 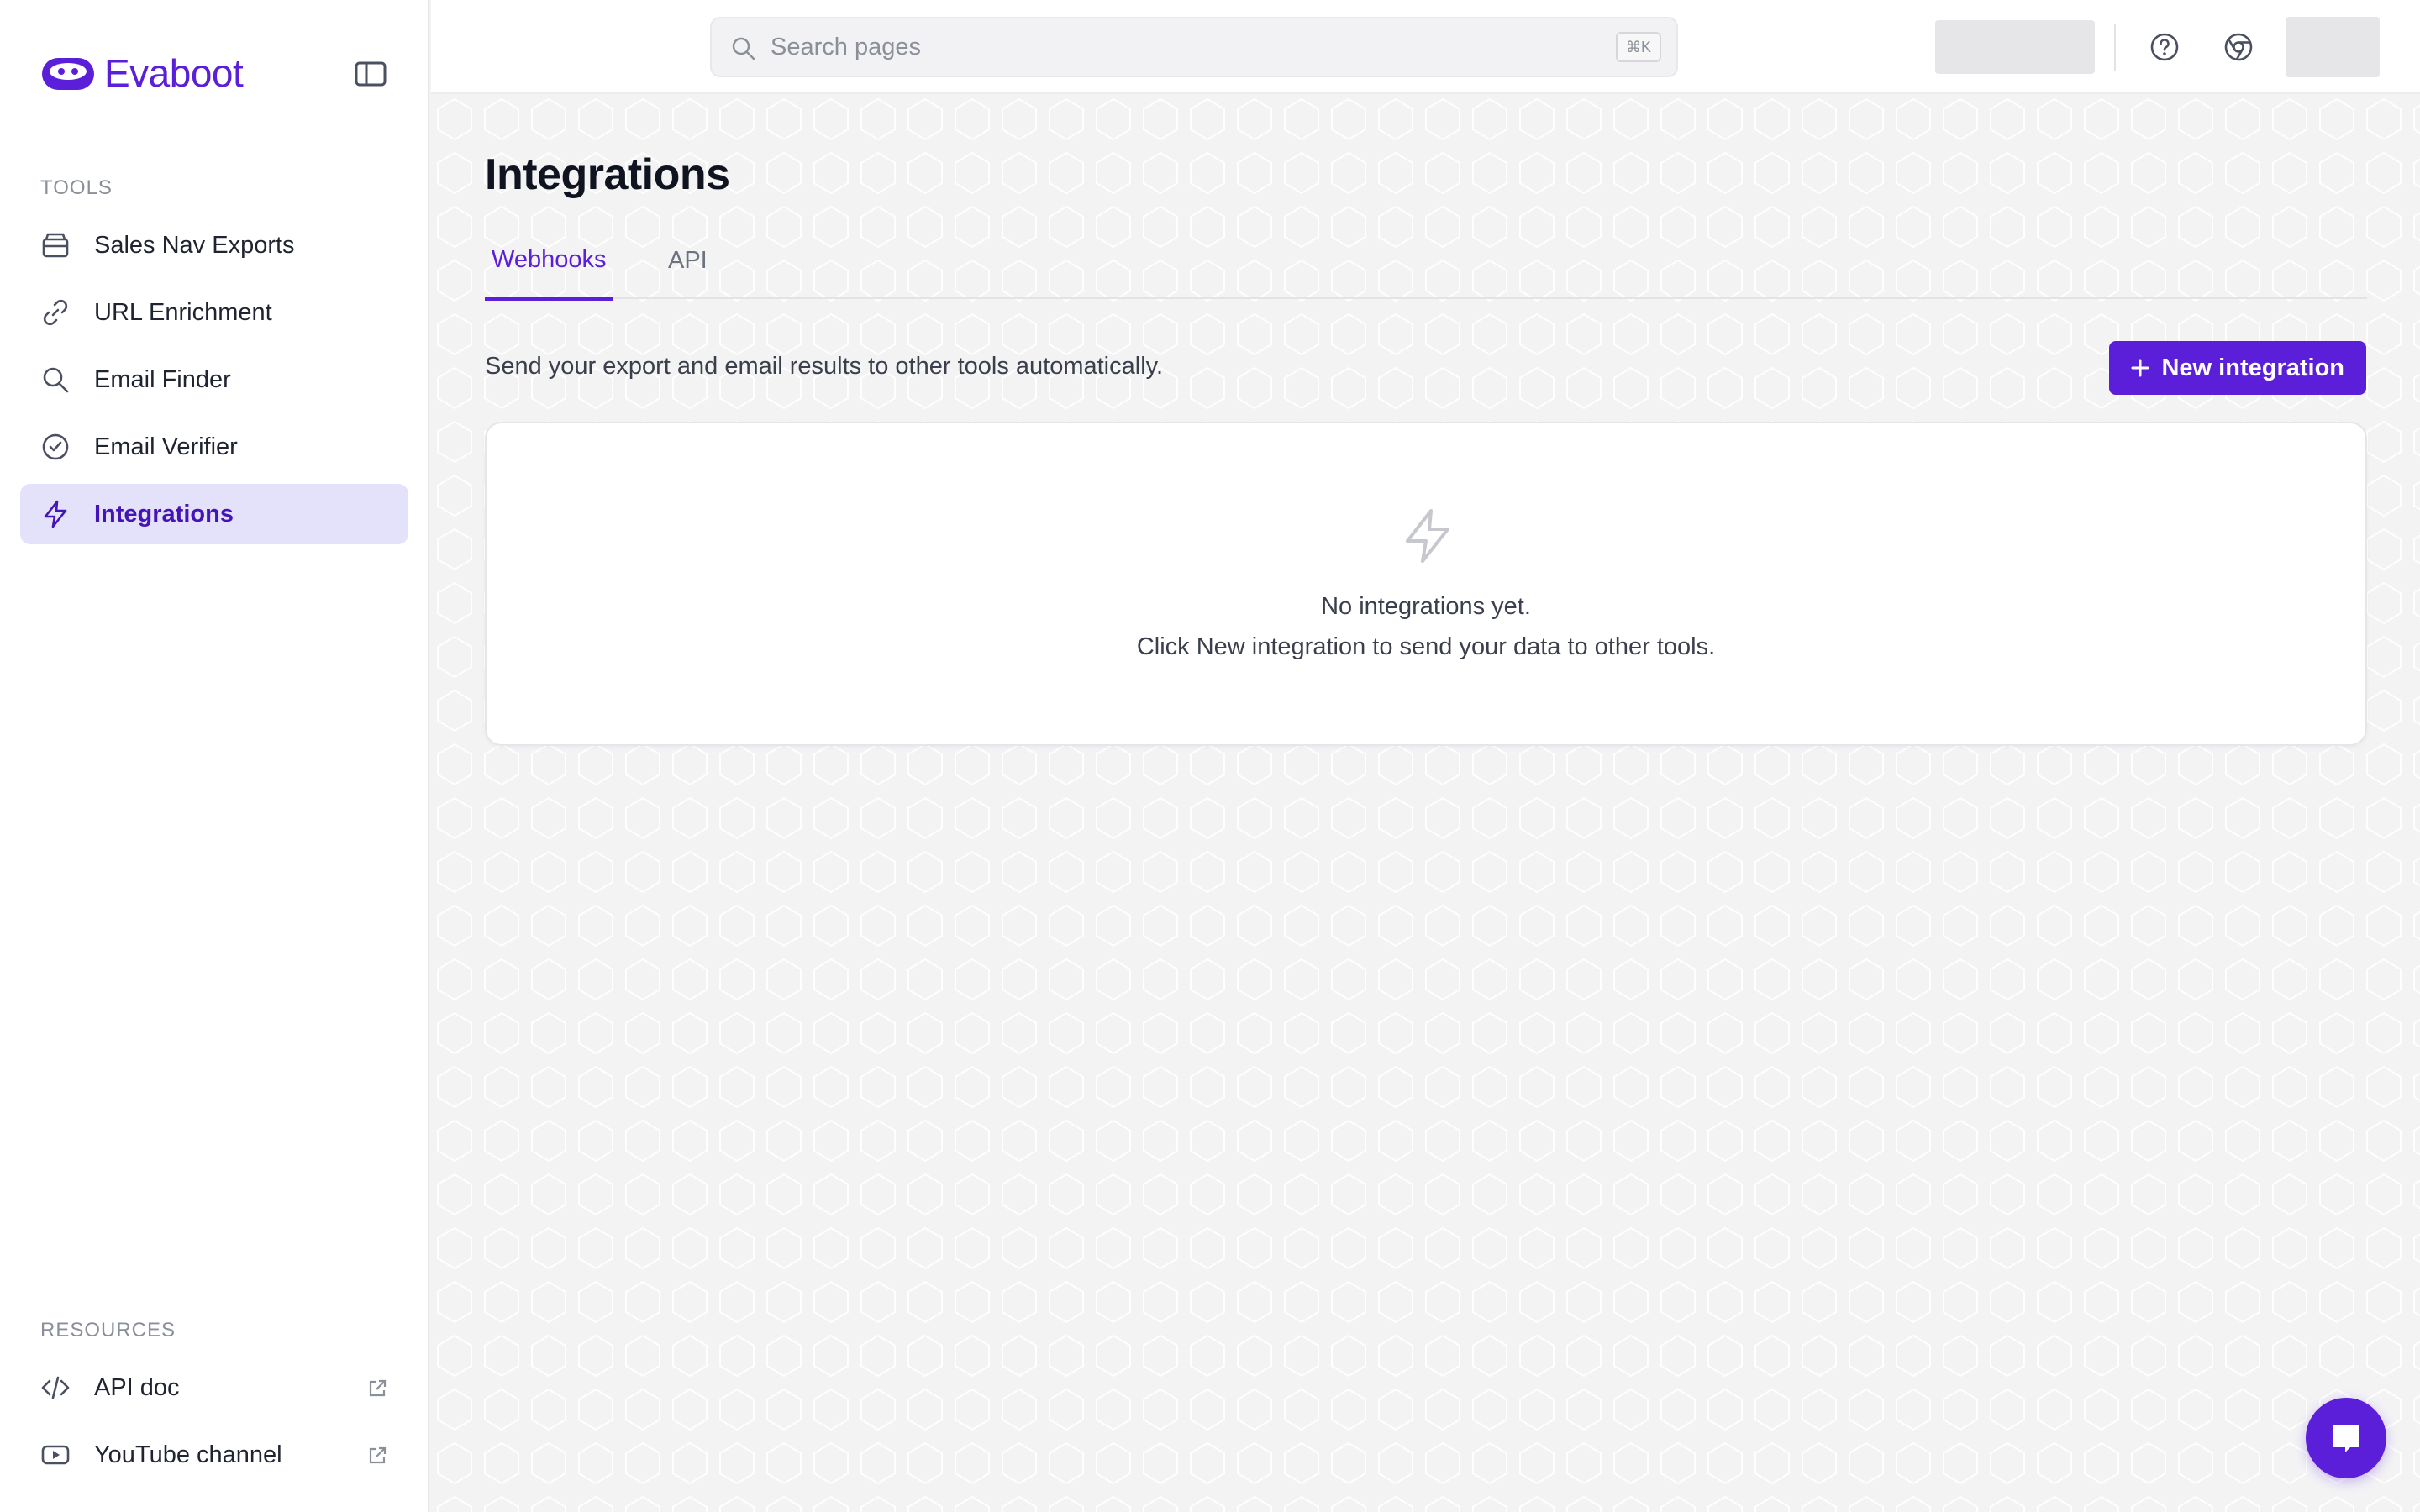 I want to click on sidebar-item-label: Integrations, so click(x=164, y=514).